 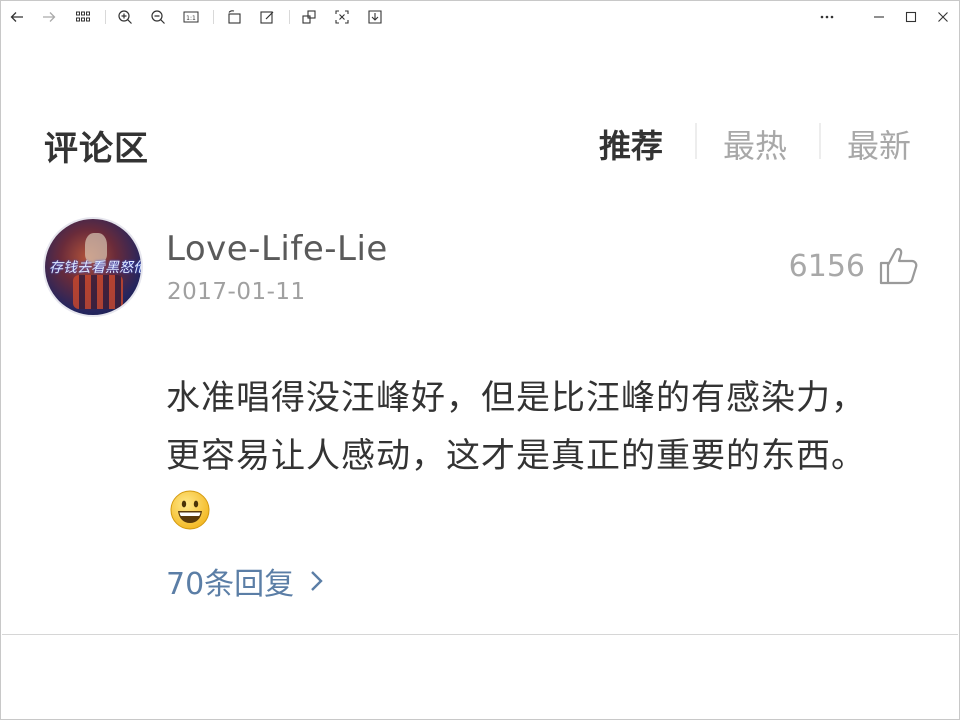 I want to click on actual-size-icon: 1:1, so click(x=191, y=17).